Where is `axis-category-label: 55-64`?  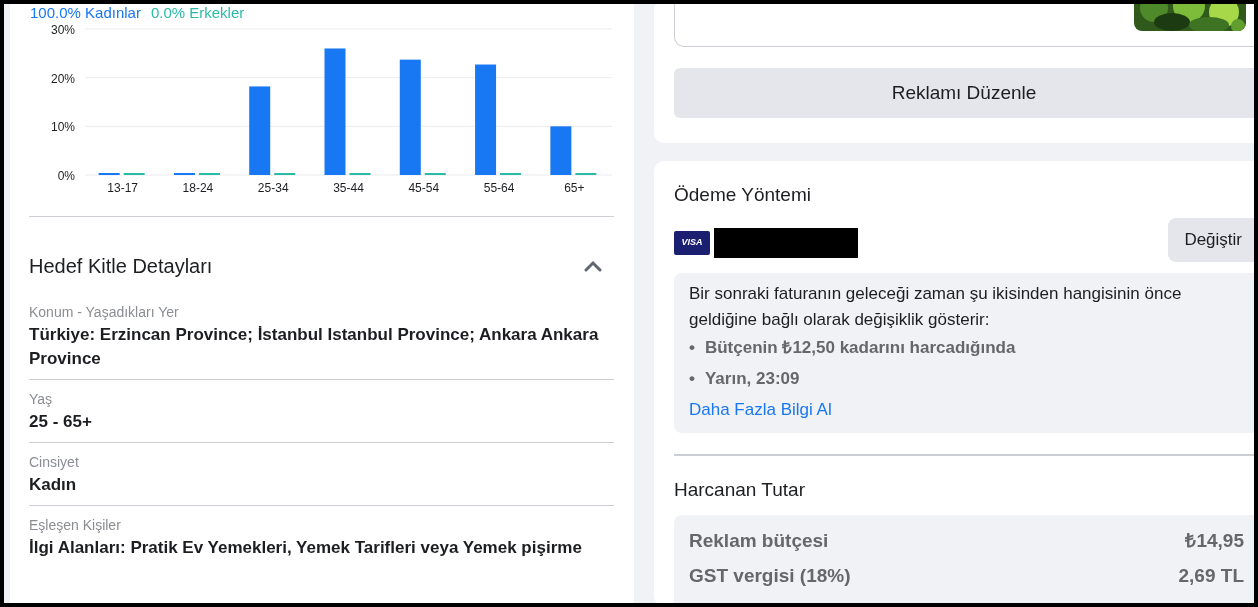
axis-category-label: 55-64 is located at coordinates (499, 188).